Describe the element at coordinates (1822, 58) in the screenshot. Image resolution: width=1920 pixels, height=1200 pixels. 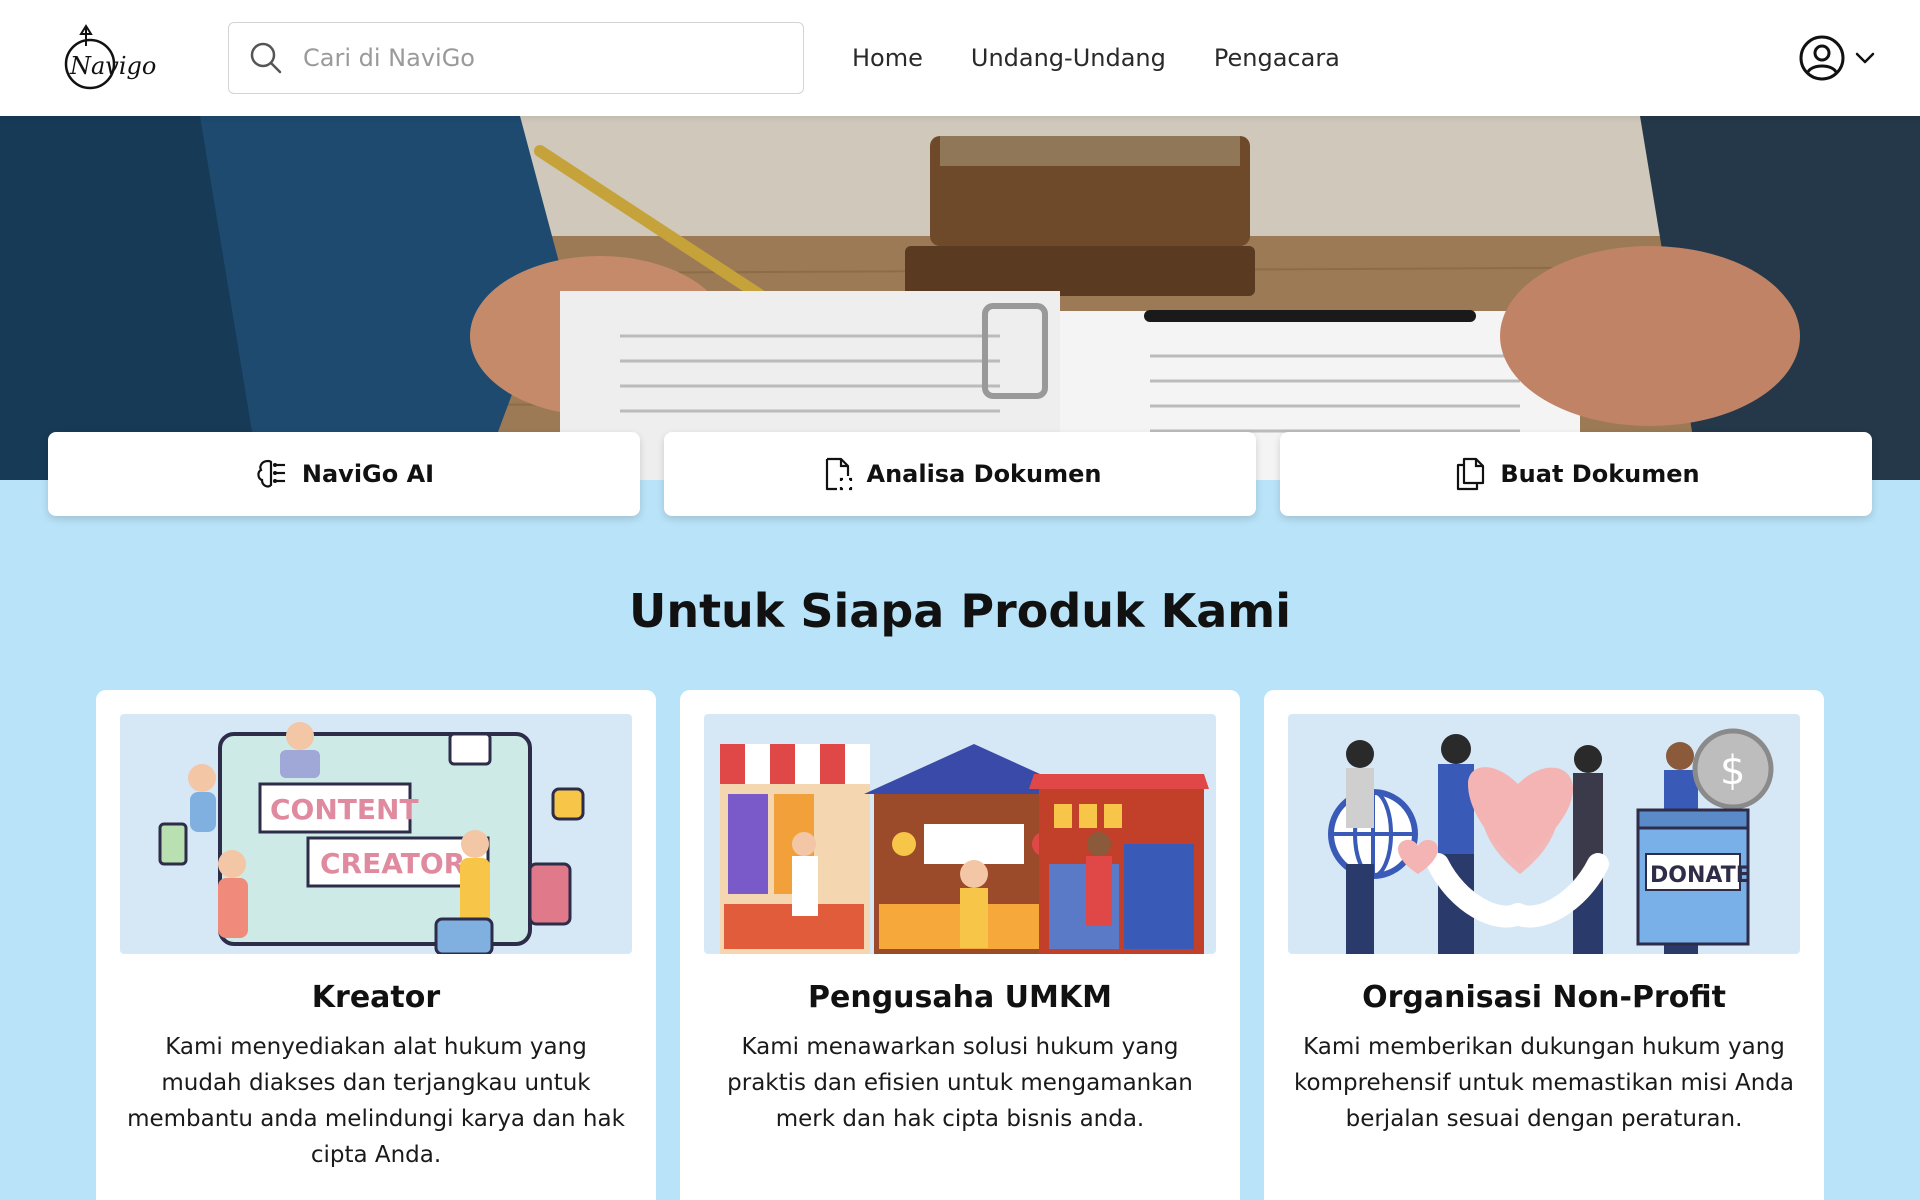
I see `user-circle-icon` at that location.